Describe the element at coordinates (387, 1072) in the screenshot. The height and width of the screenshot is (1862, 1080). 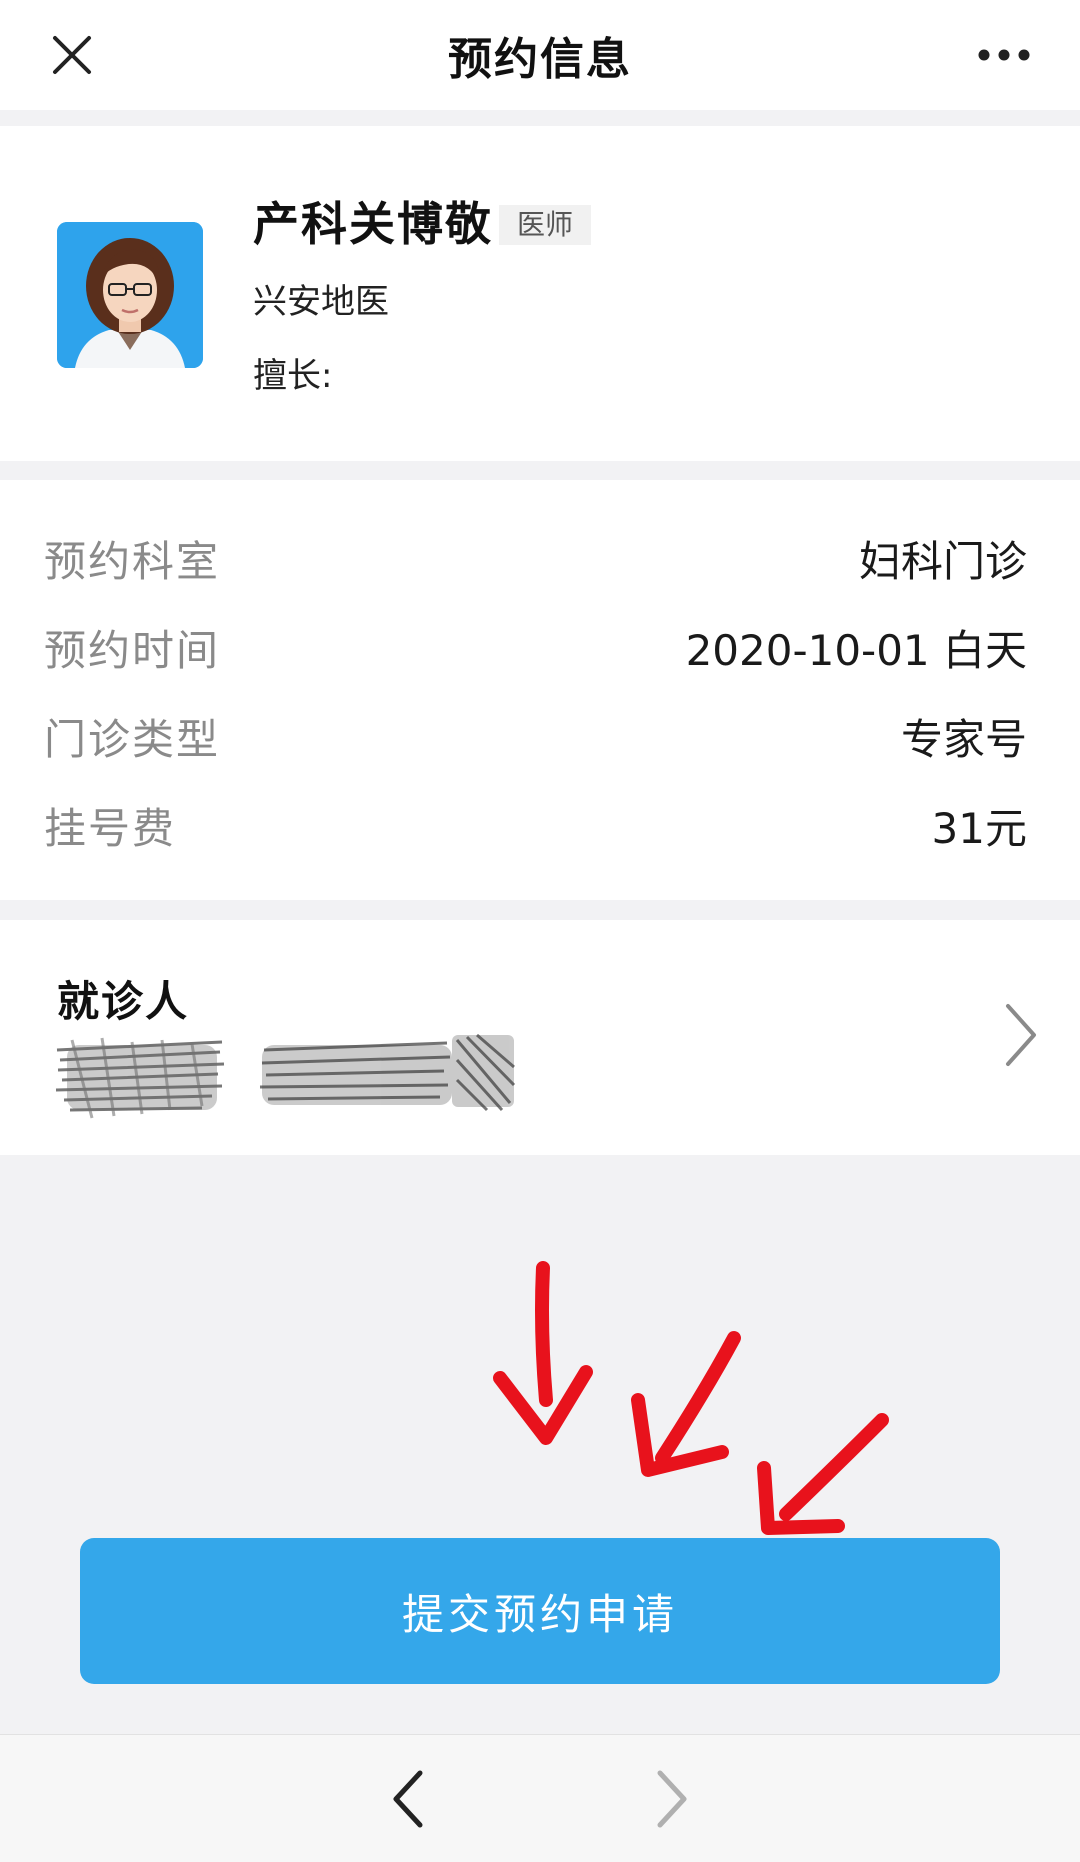
I see `redacted-patient-info` at that location.